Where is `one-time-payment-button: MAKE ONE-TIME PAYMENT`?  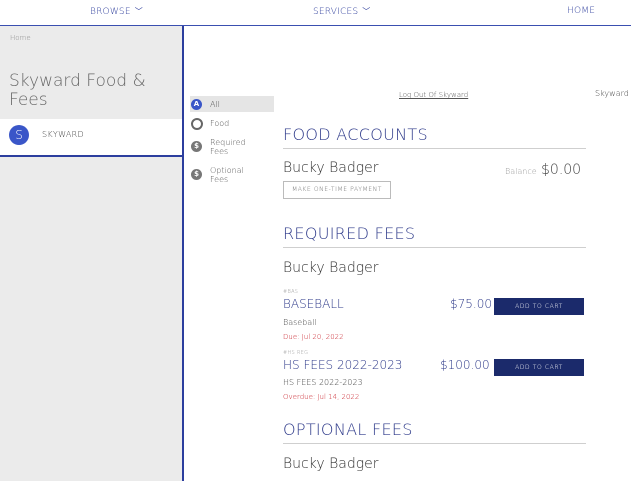 one-time-payment-button: MAKE ONE-TIME PAYMENT is located at coordinates (337, 190).